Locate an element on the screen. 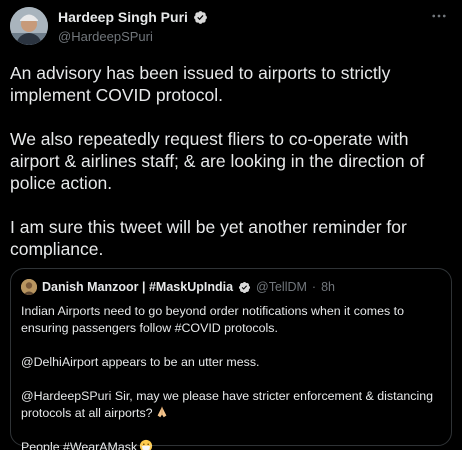 Image resolution: width=462 pixels, height=450 pixels. quoted-author-avatar is located at coordinates (29, 287).